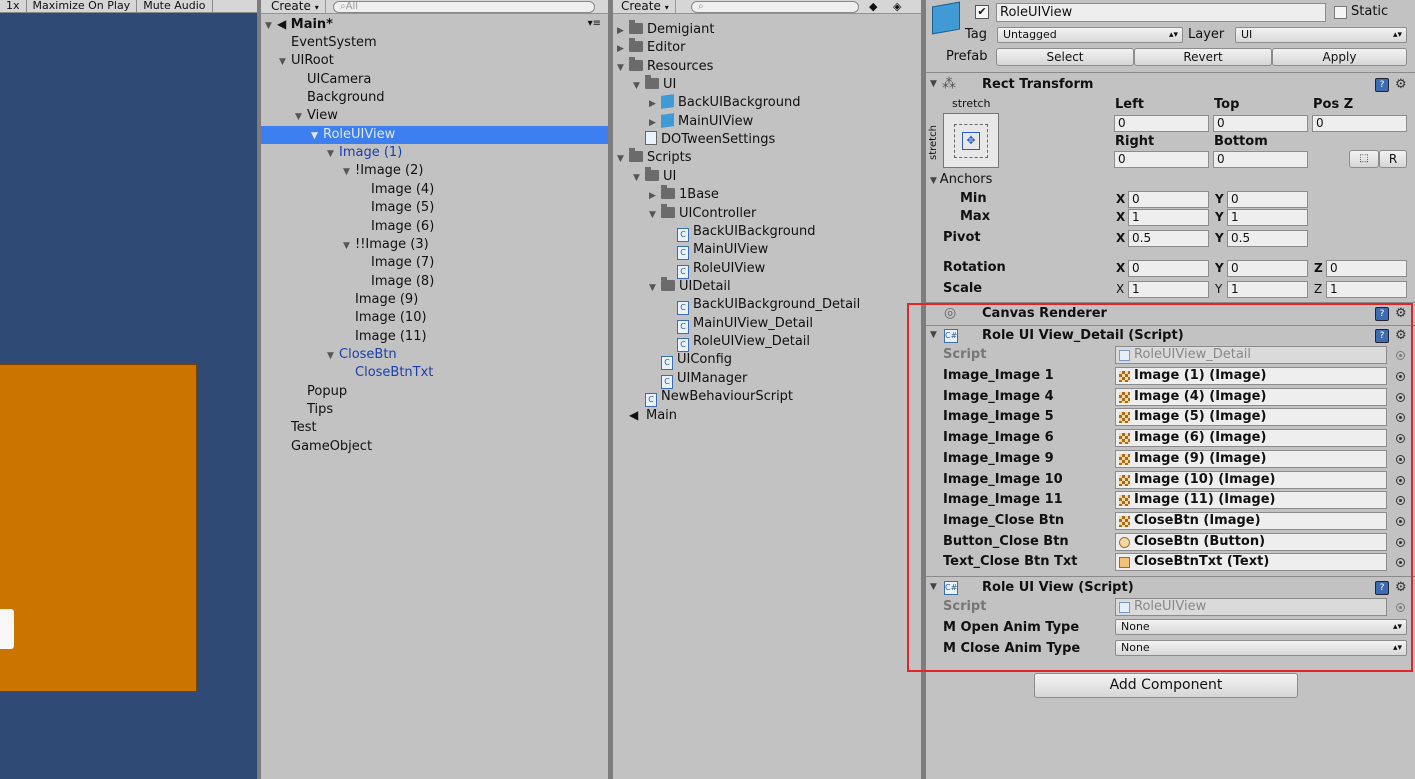 The width and height of the screenshot is (1415, 779). I want to click on posz-field: 0, so click(1359, 123).